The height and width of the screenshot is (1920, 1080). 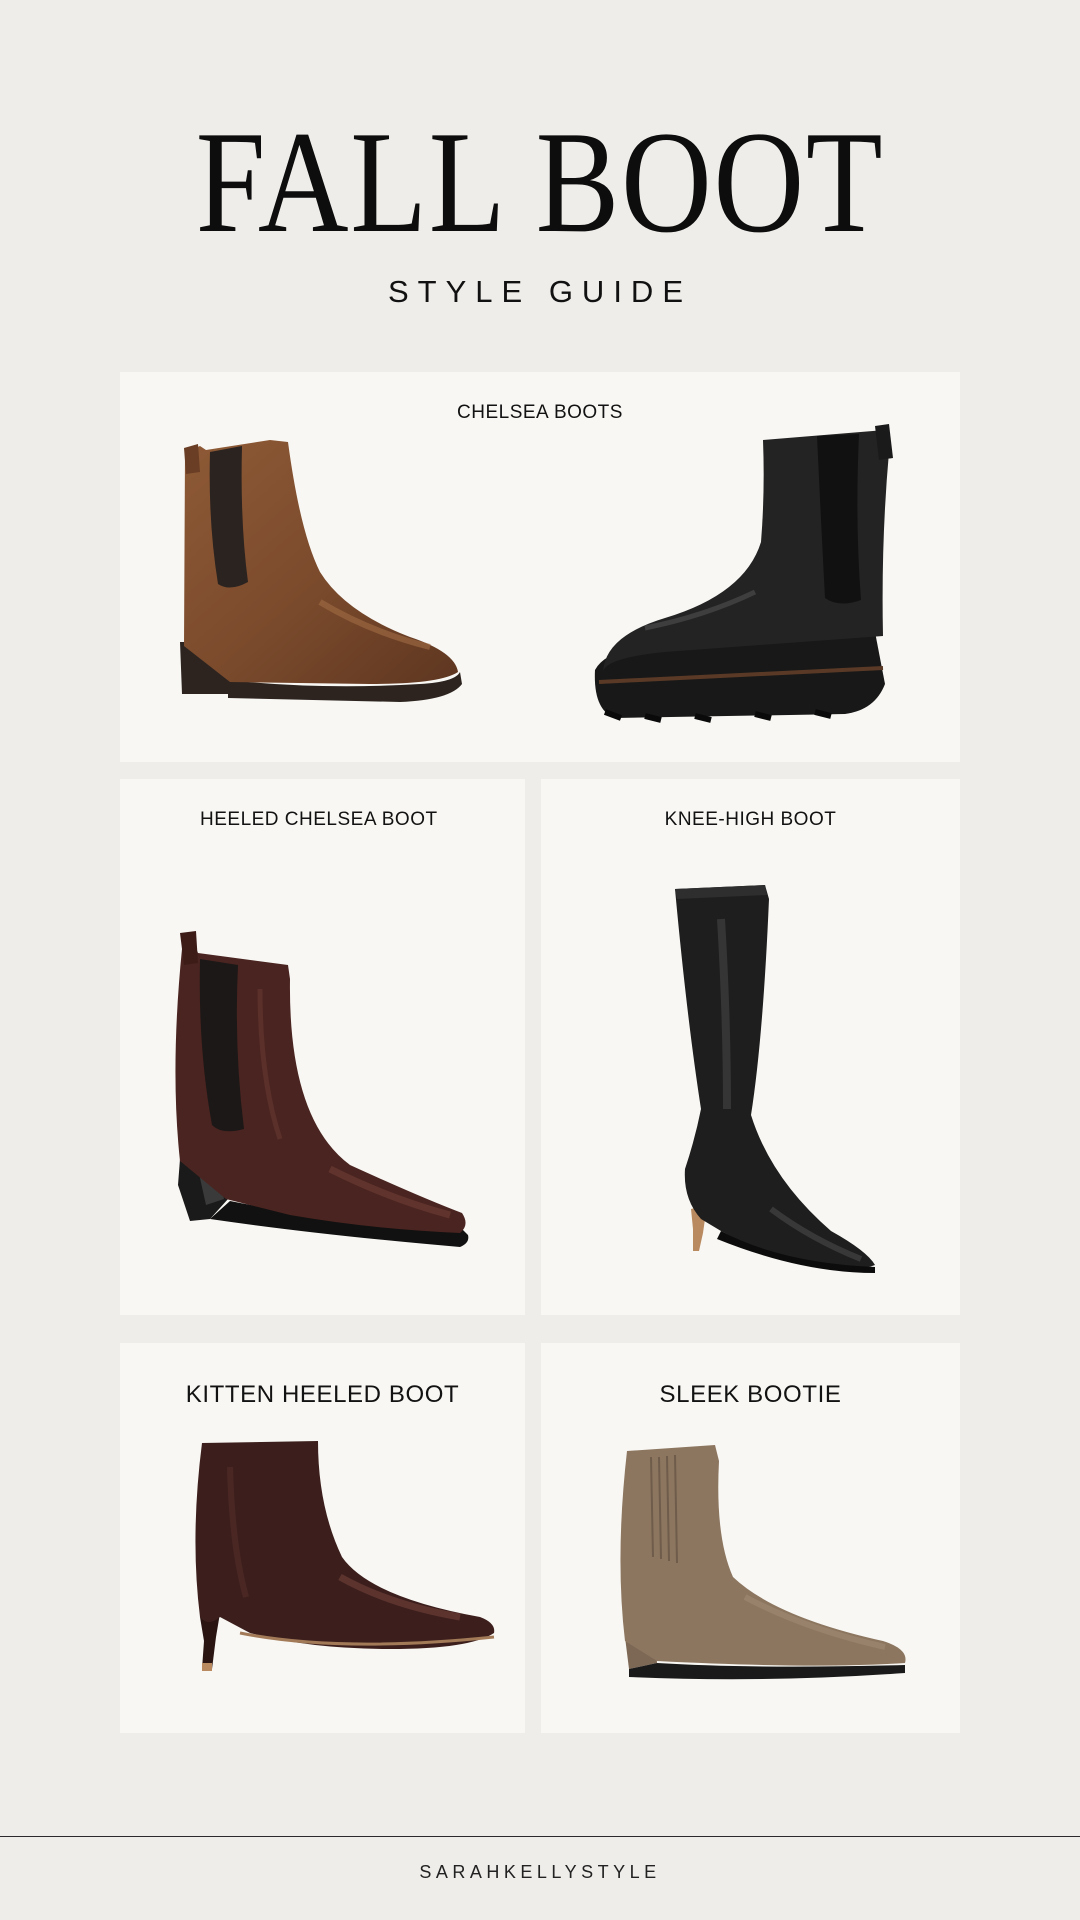 What do you see at coordinates (750, 819) in the screenshot?
I see `card-label-knee-high-boot: KNEE-HIGH BOOT` at bounding box center [750, 819].